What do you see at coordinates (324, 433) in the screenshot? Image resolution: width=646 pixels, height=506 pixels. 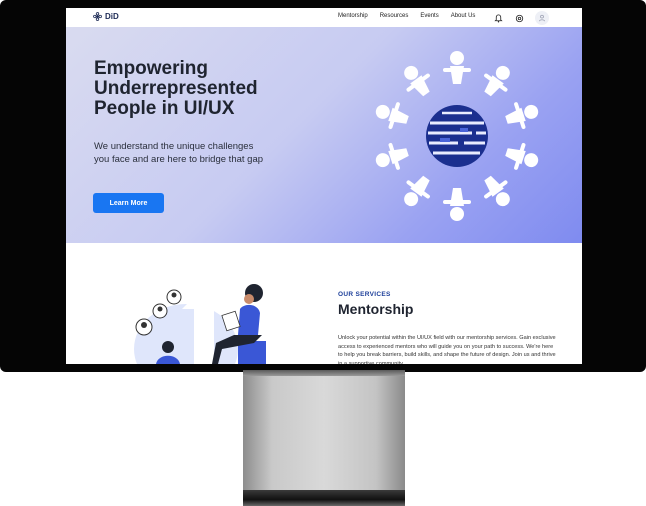 I see `monitor-stand` at bounding box center [324, 433].